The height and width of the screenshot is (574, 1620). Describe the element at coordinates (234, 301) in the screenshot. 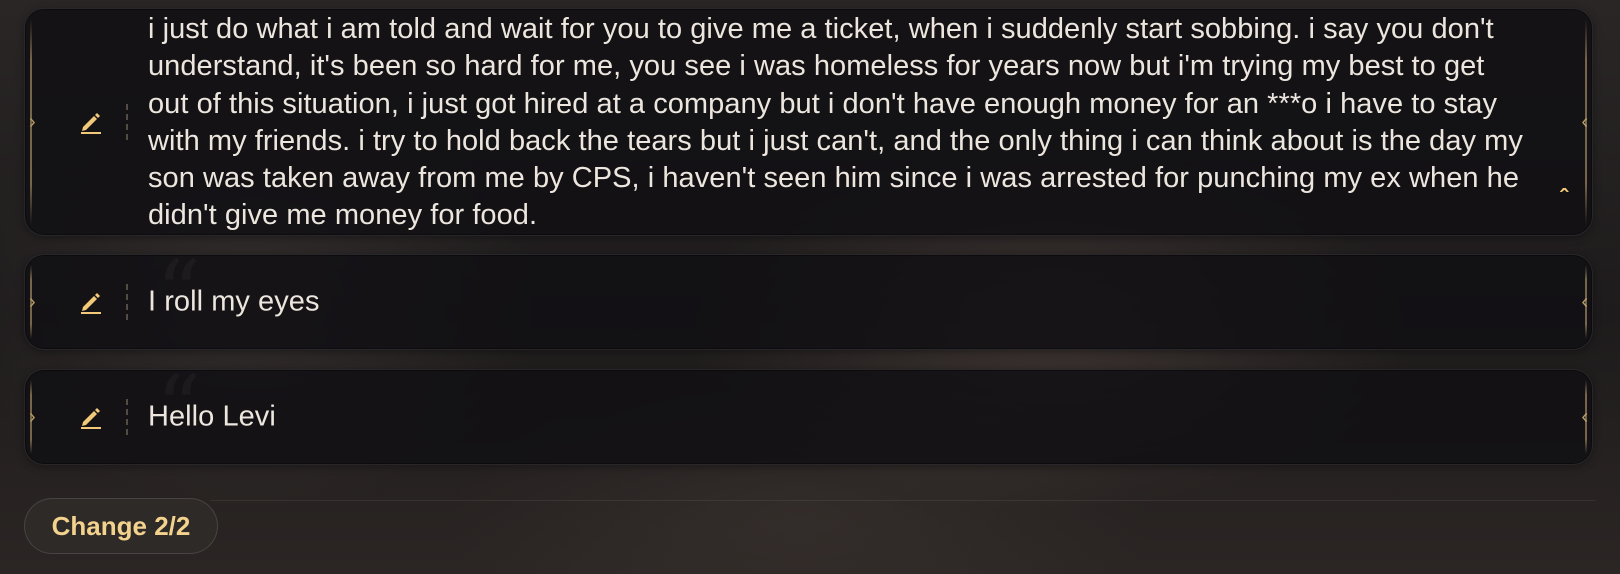

I see `message-text: I roll my eyes` at that location.